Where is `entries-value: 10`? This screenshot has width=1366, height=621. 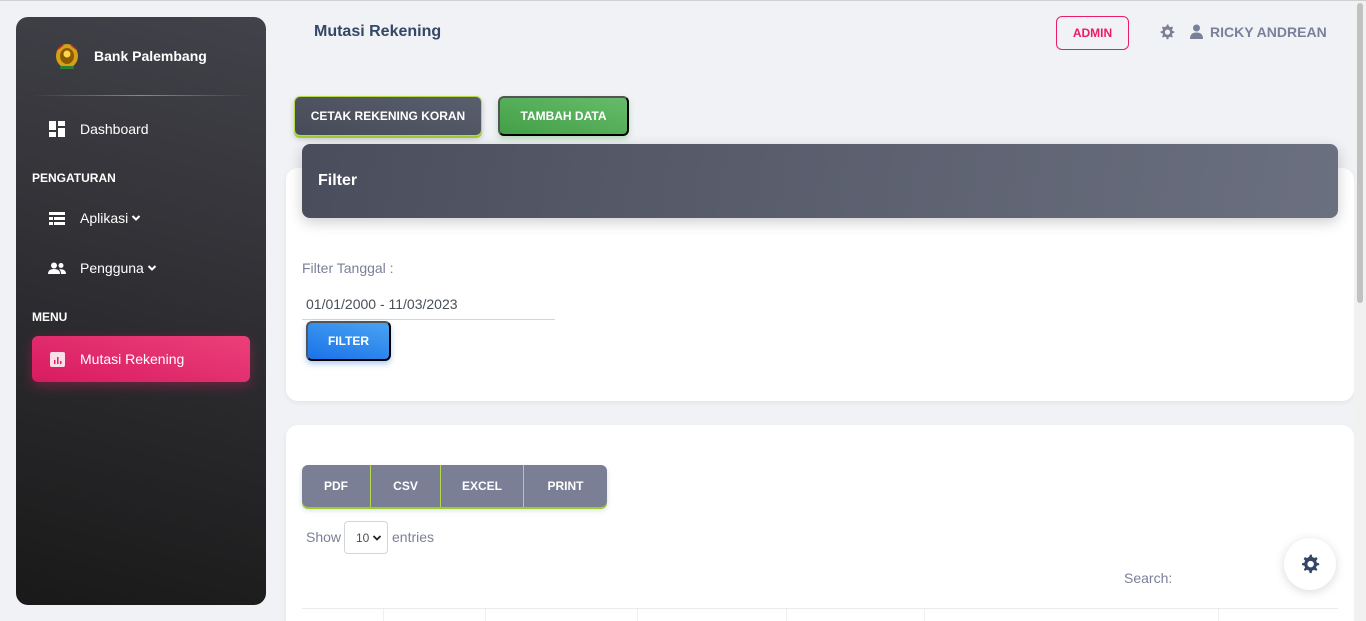 entries-value: 10 is located at coordinates (363, 537).